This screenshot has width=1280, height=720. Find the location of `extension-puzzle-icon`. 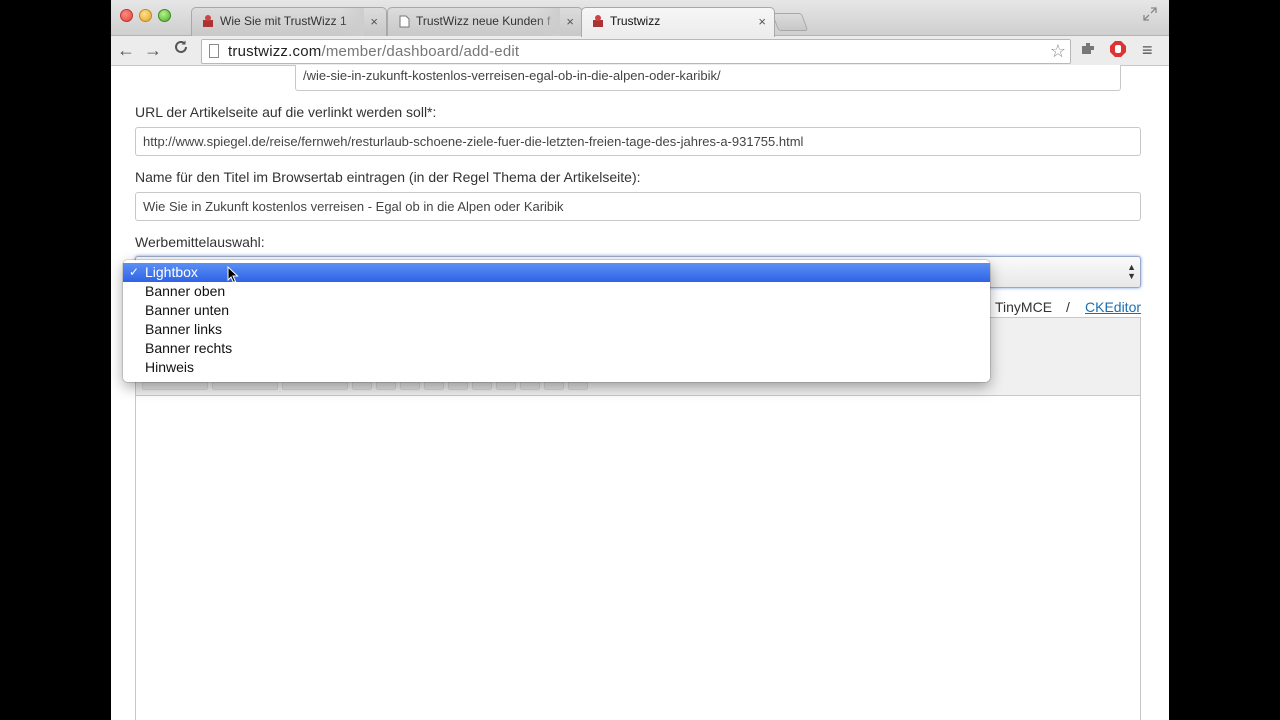

extension-puzzle-icon is located at coordinates (1088, 51).